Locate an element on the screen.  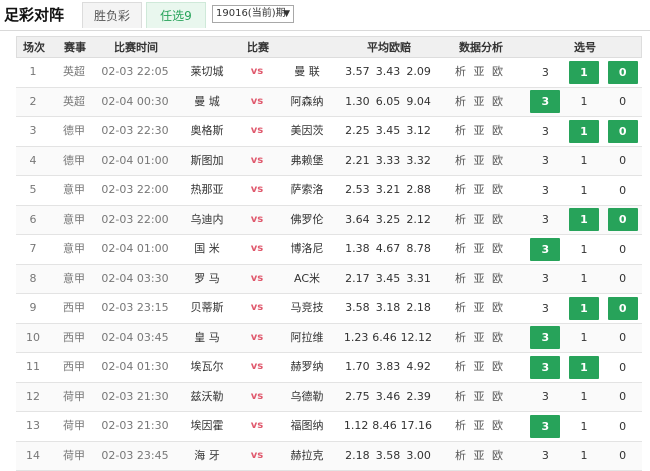
col-header-odds: 平均欧赔 is located at coordinates (389, 47).